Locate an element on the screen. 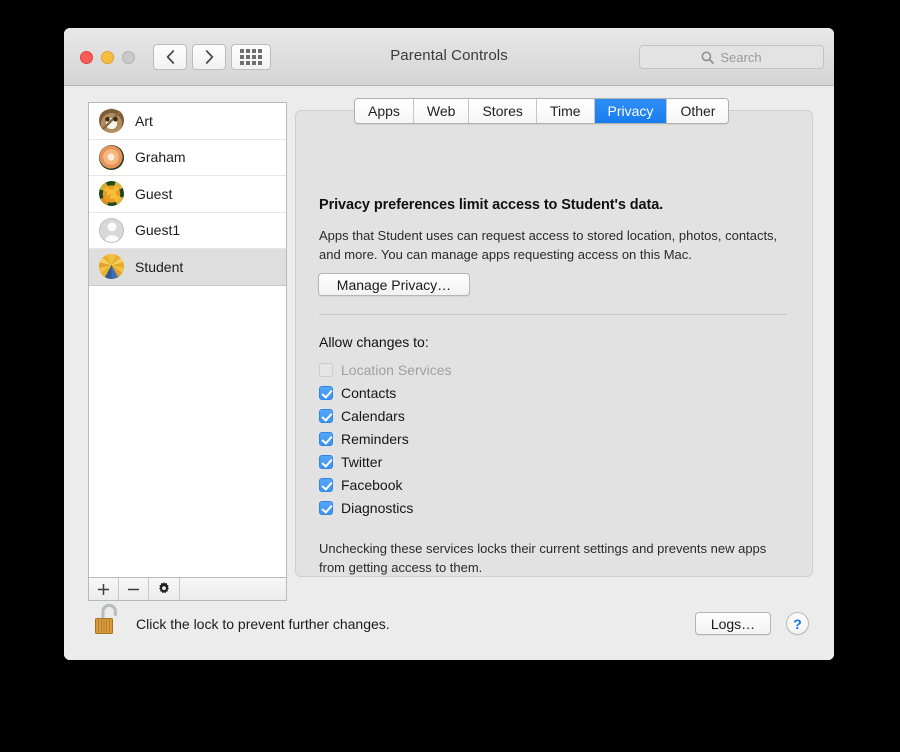  lock-button is located at coordinates (108, 620).